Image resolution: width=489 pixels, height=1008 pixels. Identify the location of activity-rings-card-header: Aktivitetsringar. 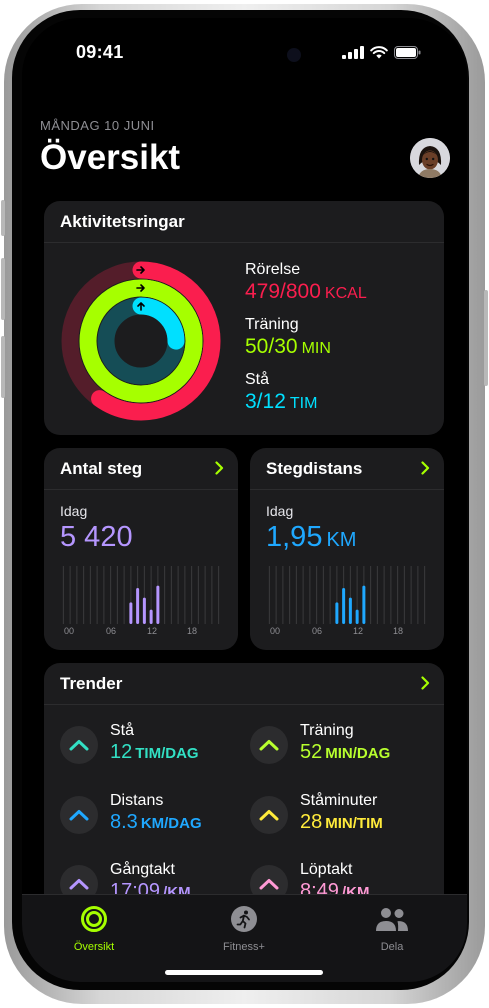
(244, 222).